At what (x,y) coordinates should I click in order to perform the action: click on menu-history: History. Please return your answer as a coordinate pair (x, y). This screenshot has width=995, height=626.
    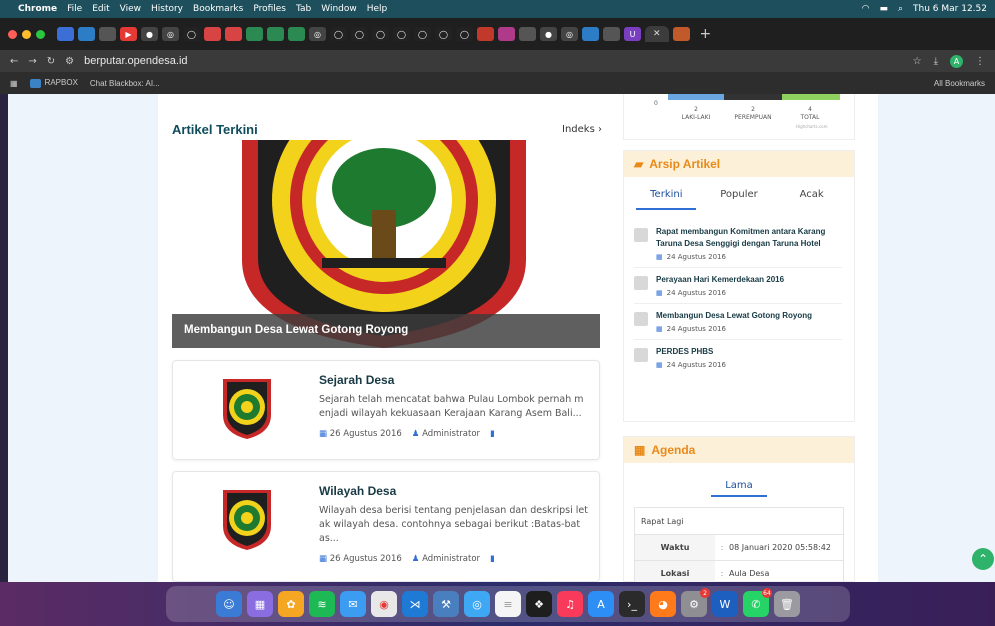
    Looking at the image, I should click on (167, 9).